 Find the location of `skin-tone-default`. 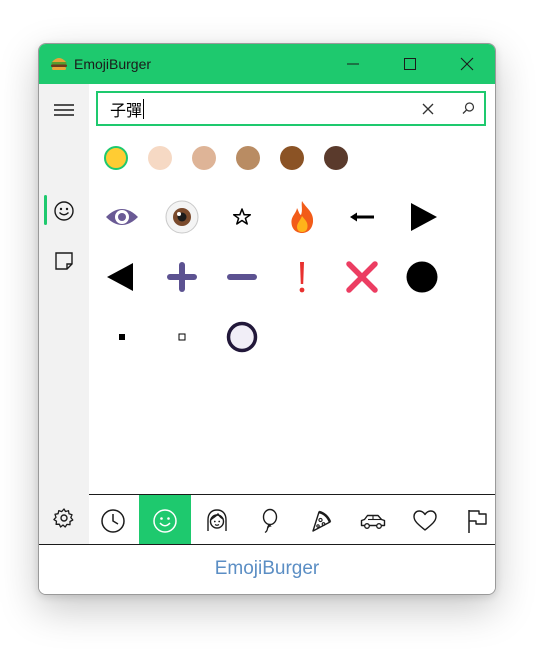

skin-tone-default is located at coordinates (116, 158).